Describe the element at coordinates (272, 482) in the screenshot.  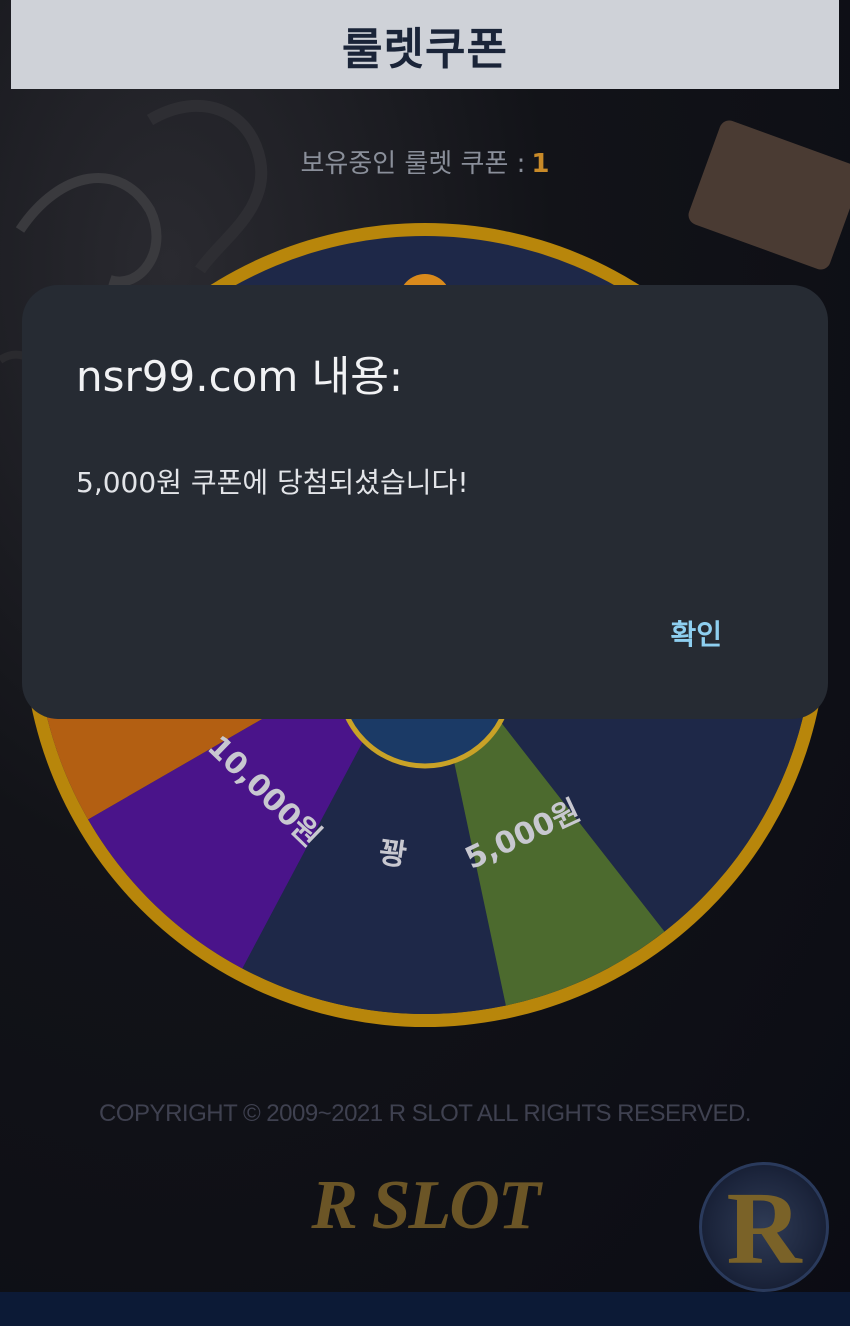
I see `dialog-message: 5,000원 쿠폰에 당첨되셨습니다!` at that location.